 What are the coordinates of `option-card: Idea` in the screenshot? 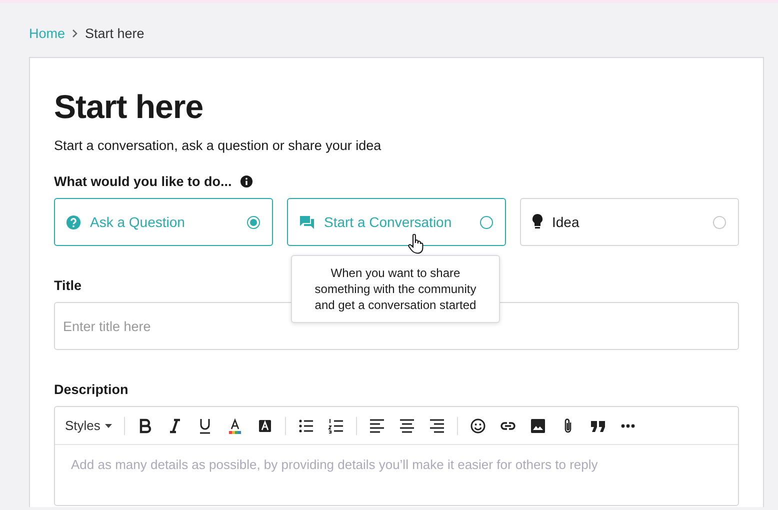 It's located at (629, 222).